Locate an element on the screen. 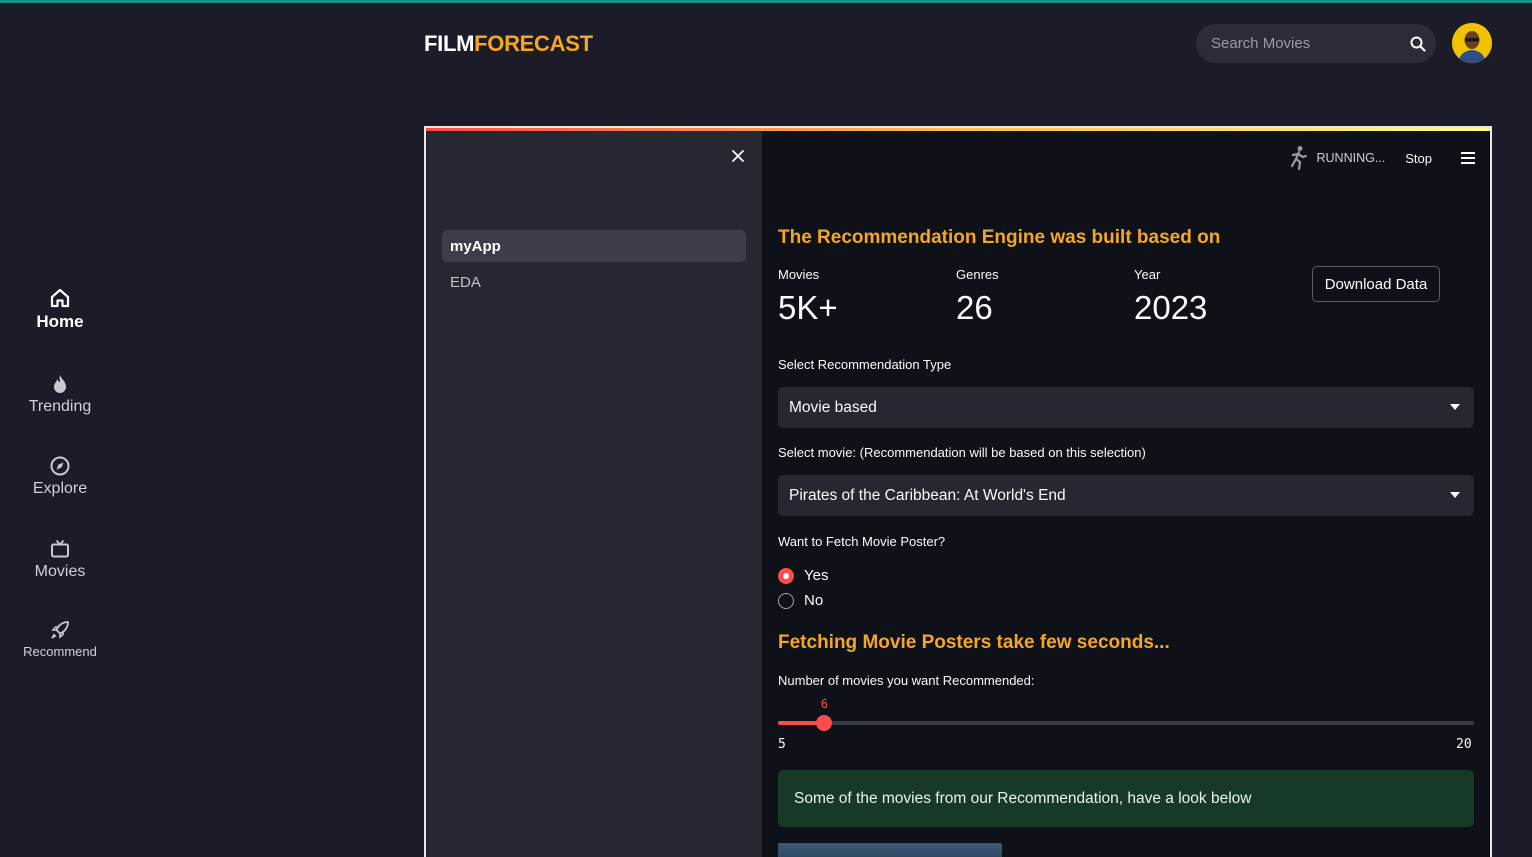 The width and height of the screenshot is (1532, 857). slider-max-label: 20 is located at coordinates (1464, 744).